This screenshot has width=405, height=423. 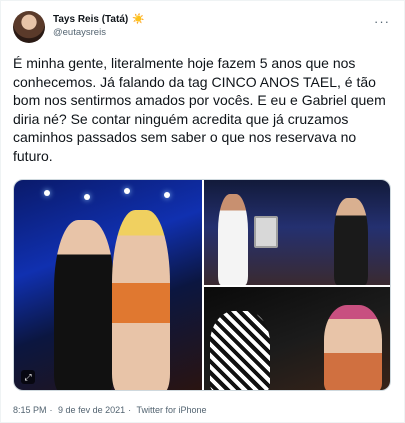 What do you see at coordinates (98, 32) in the screenshot?
I see `author-handle: @eutaysreis` at bounding box center [98, 32].